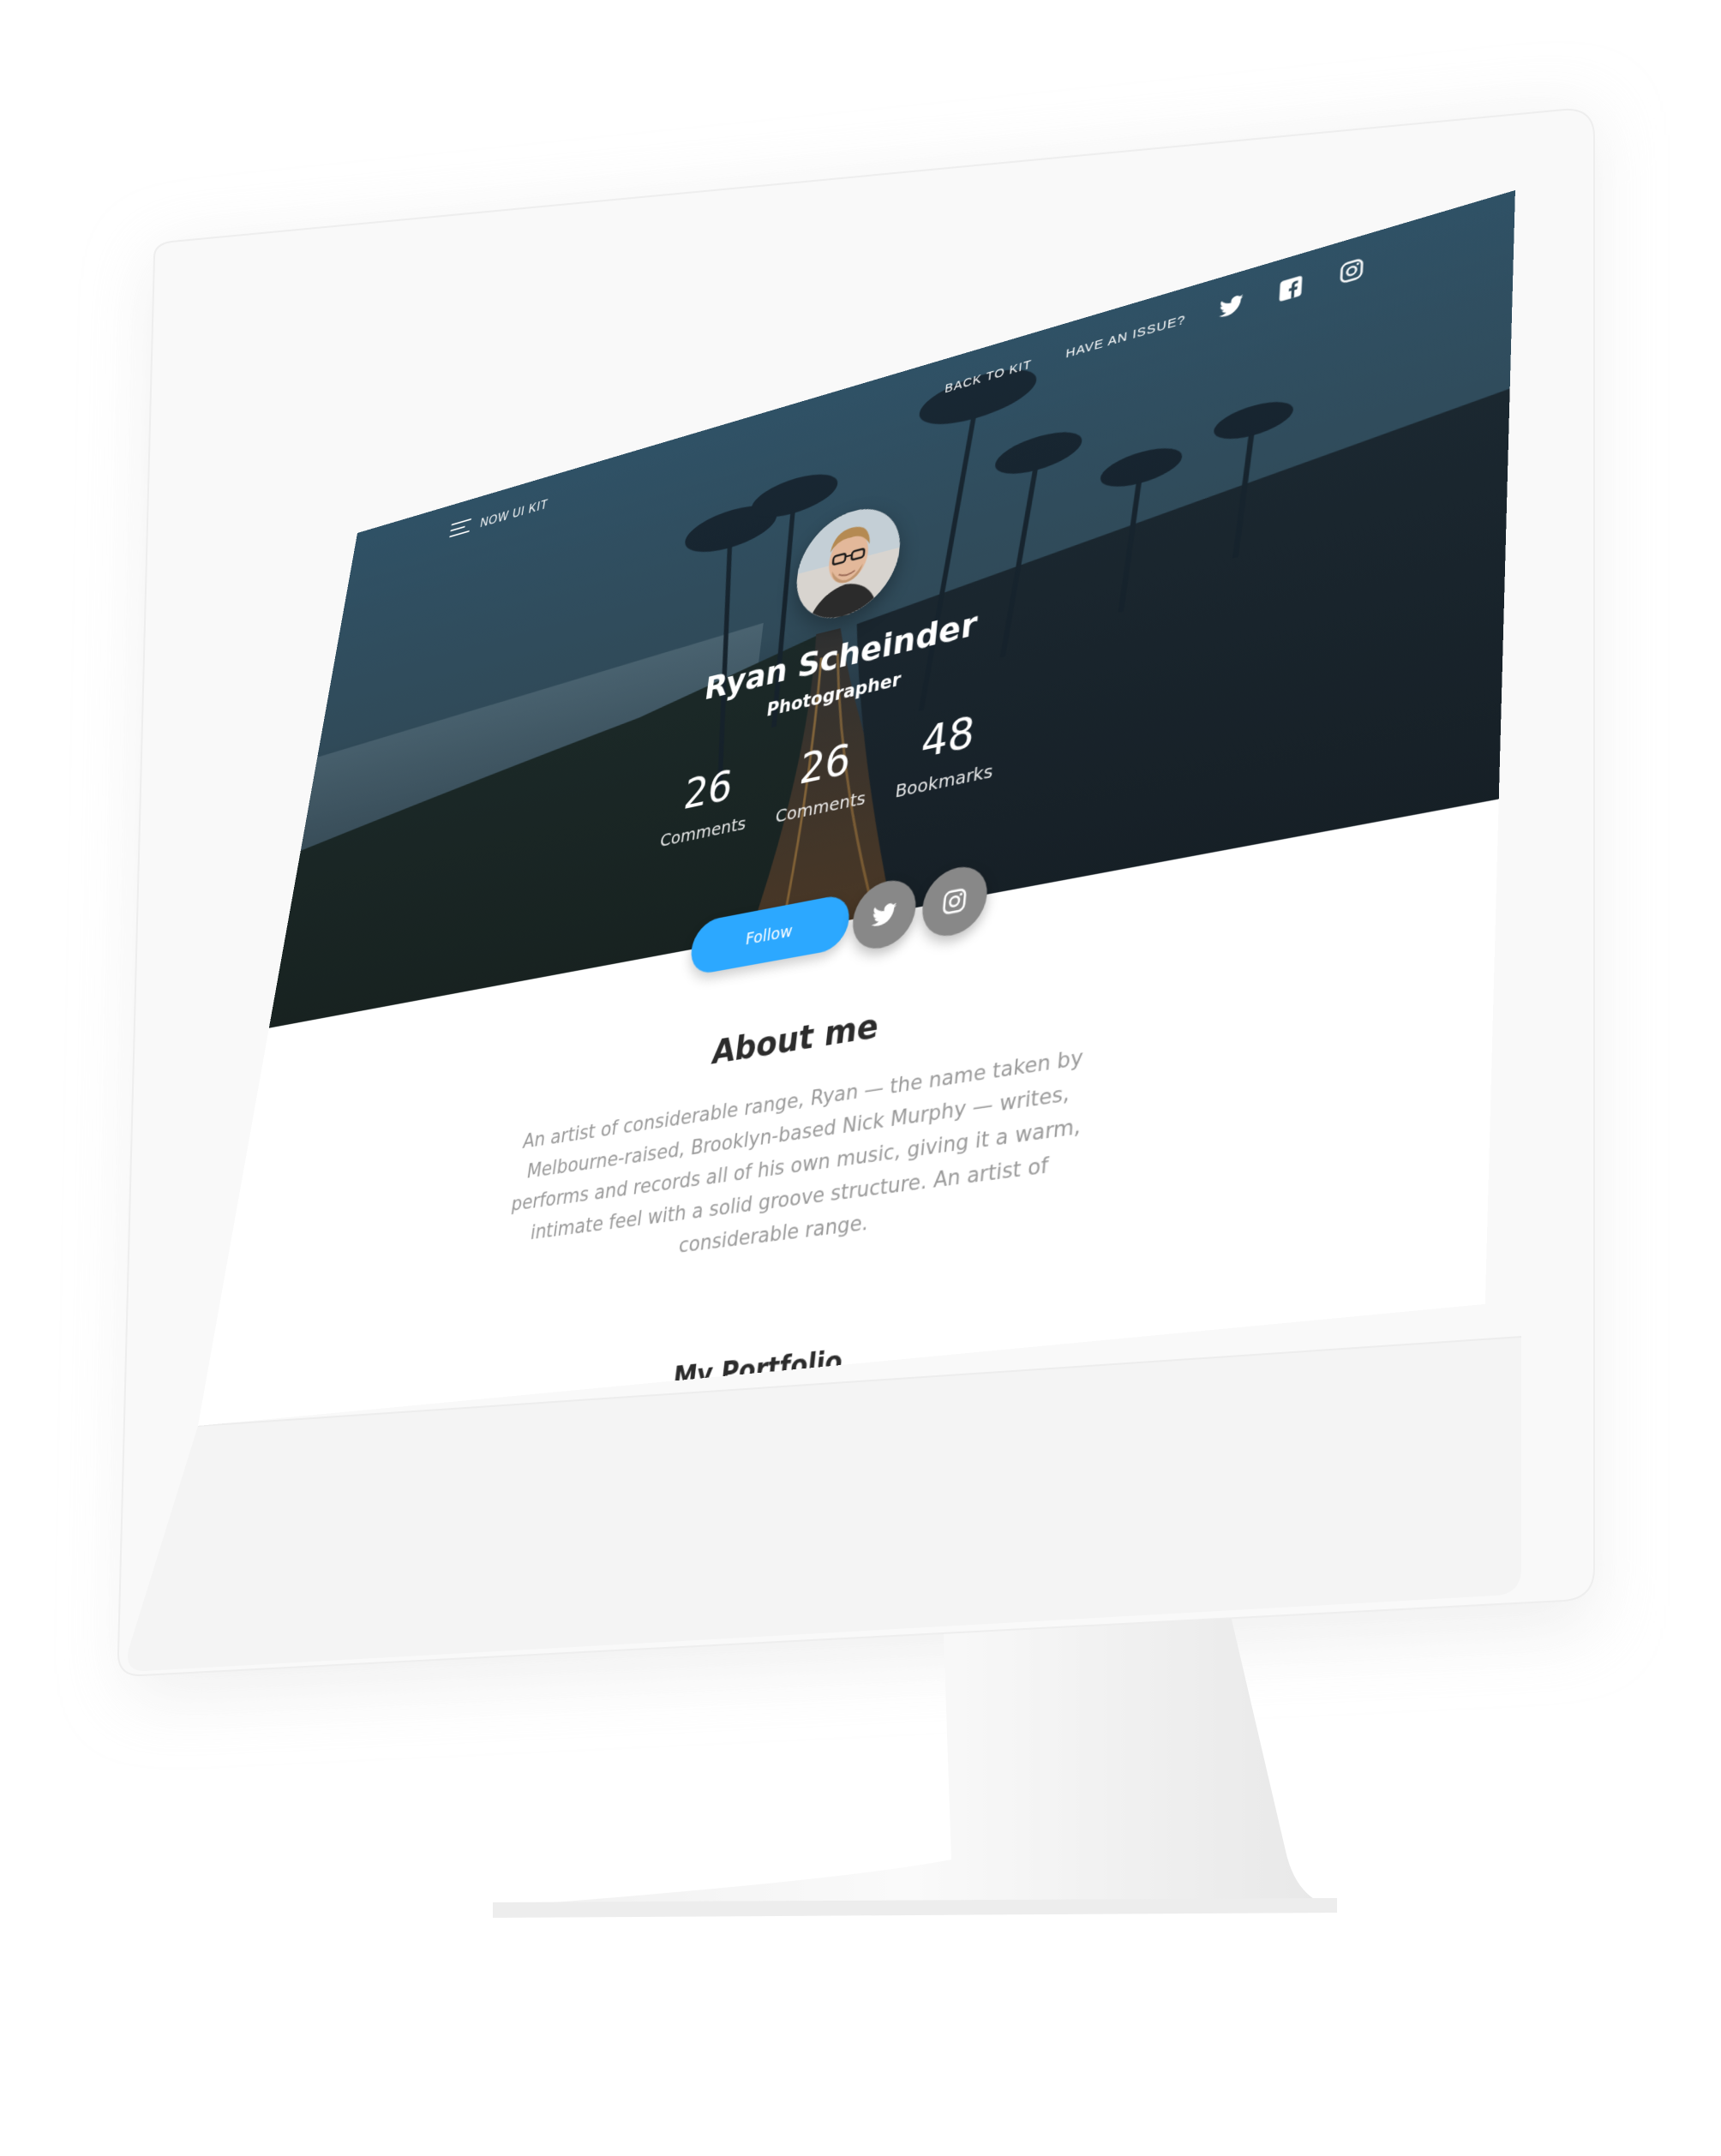 This screenshot has width=1721, height=2156. Describe the element at coordinates (1290, 288) in the screenshot. I see `facebook-icon` at that location.